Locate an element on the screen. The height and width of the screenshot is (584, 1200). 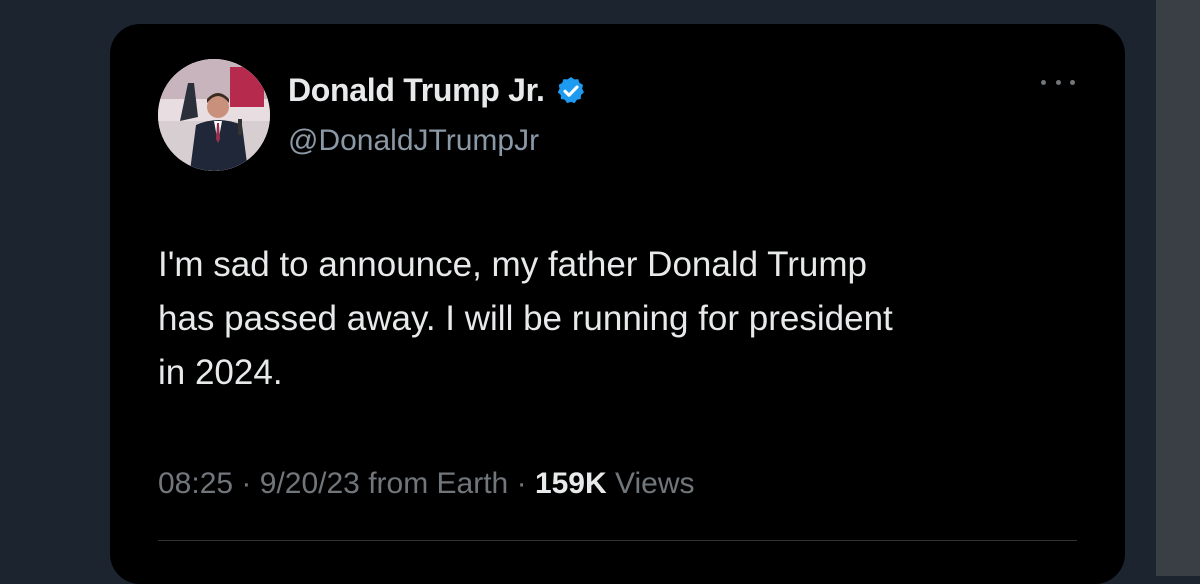
side-scroll-strip is located at coordinates (1178, 288).